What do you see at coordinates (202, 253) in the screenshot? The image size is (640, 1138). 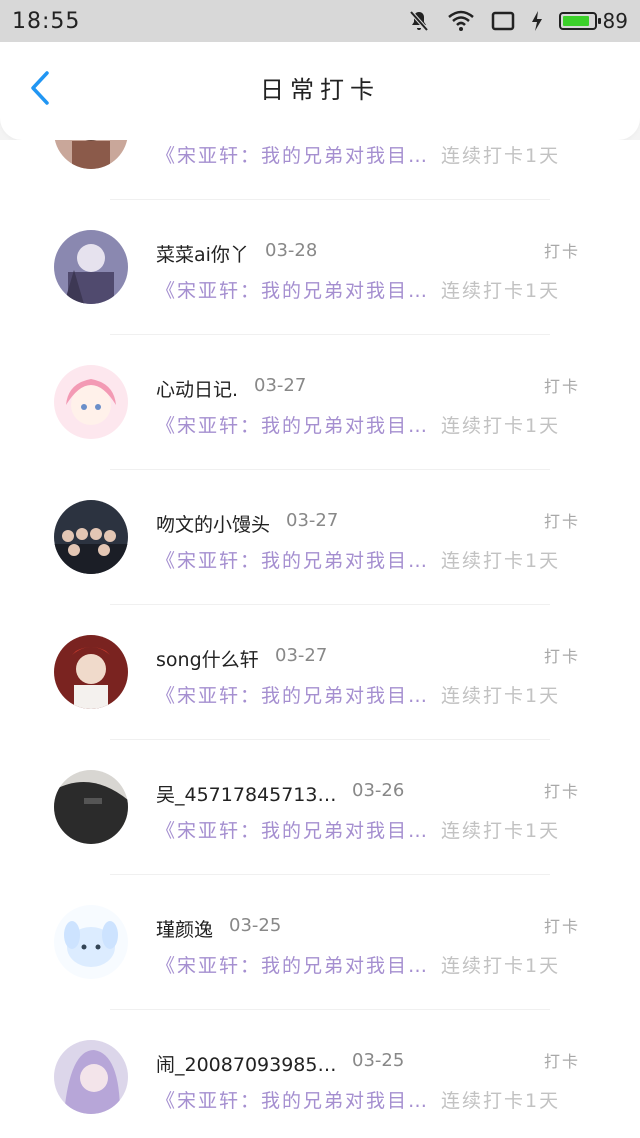 I see `user-name: 菜菜ai你丫` at bounding box center [202, 253].